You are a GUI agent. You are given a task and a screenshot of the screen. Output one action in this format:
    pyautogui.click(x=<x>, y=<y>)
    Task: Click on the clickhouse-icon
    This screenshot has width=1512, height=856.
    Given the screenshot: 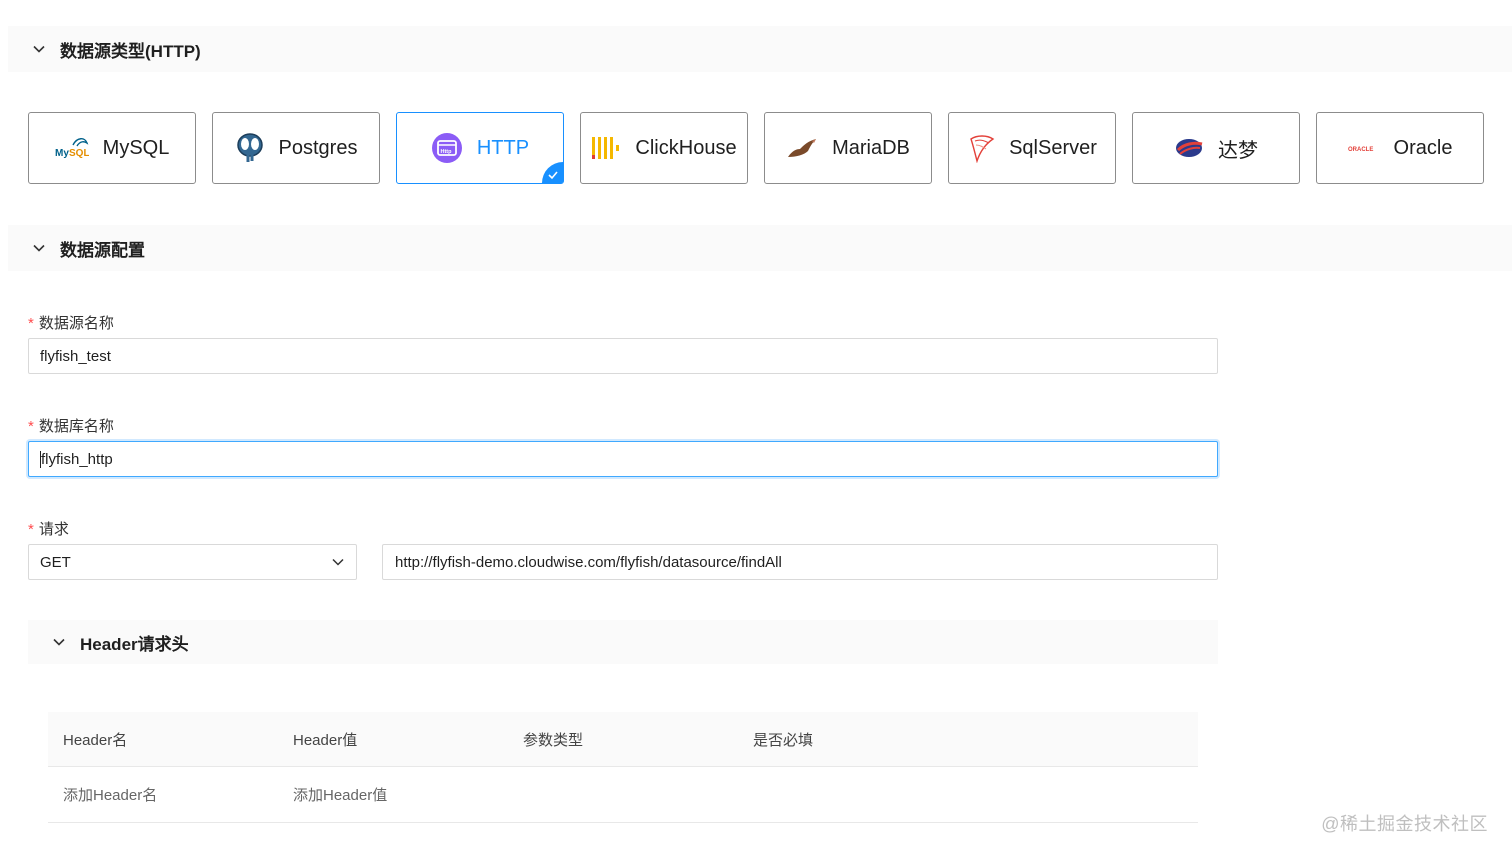 What is the action you would take?
    pyautogui.click(x=606, y=148)
    